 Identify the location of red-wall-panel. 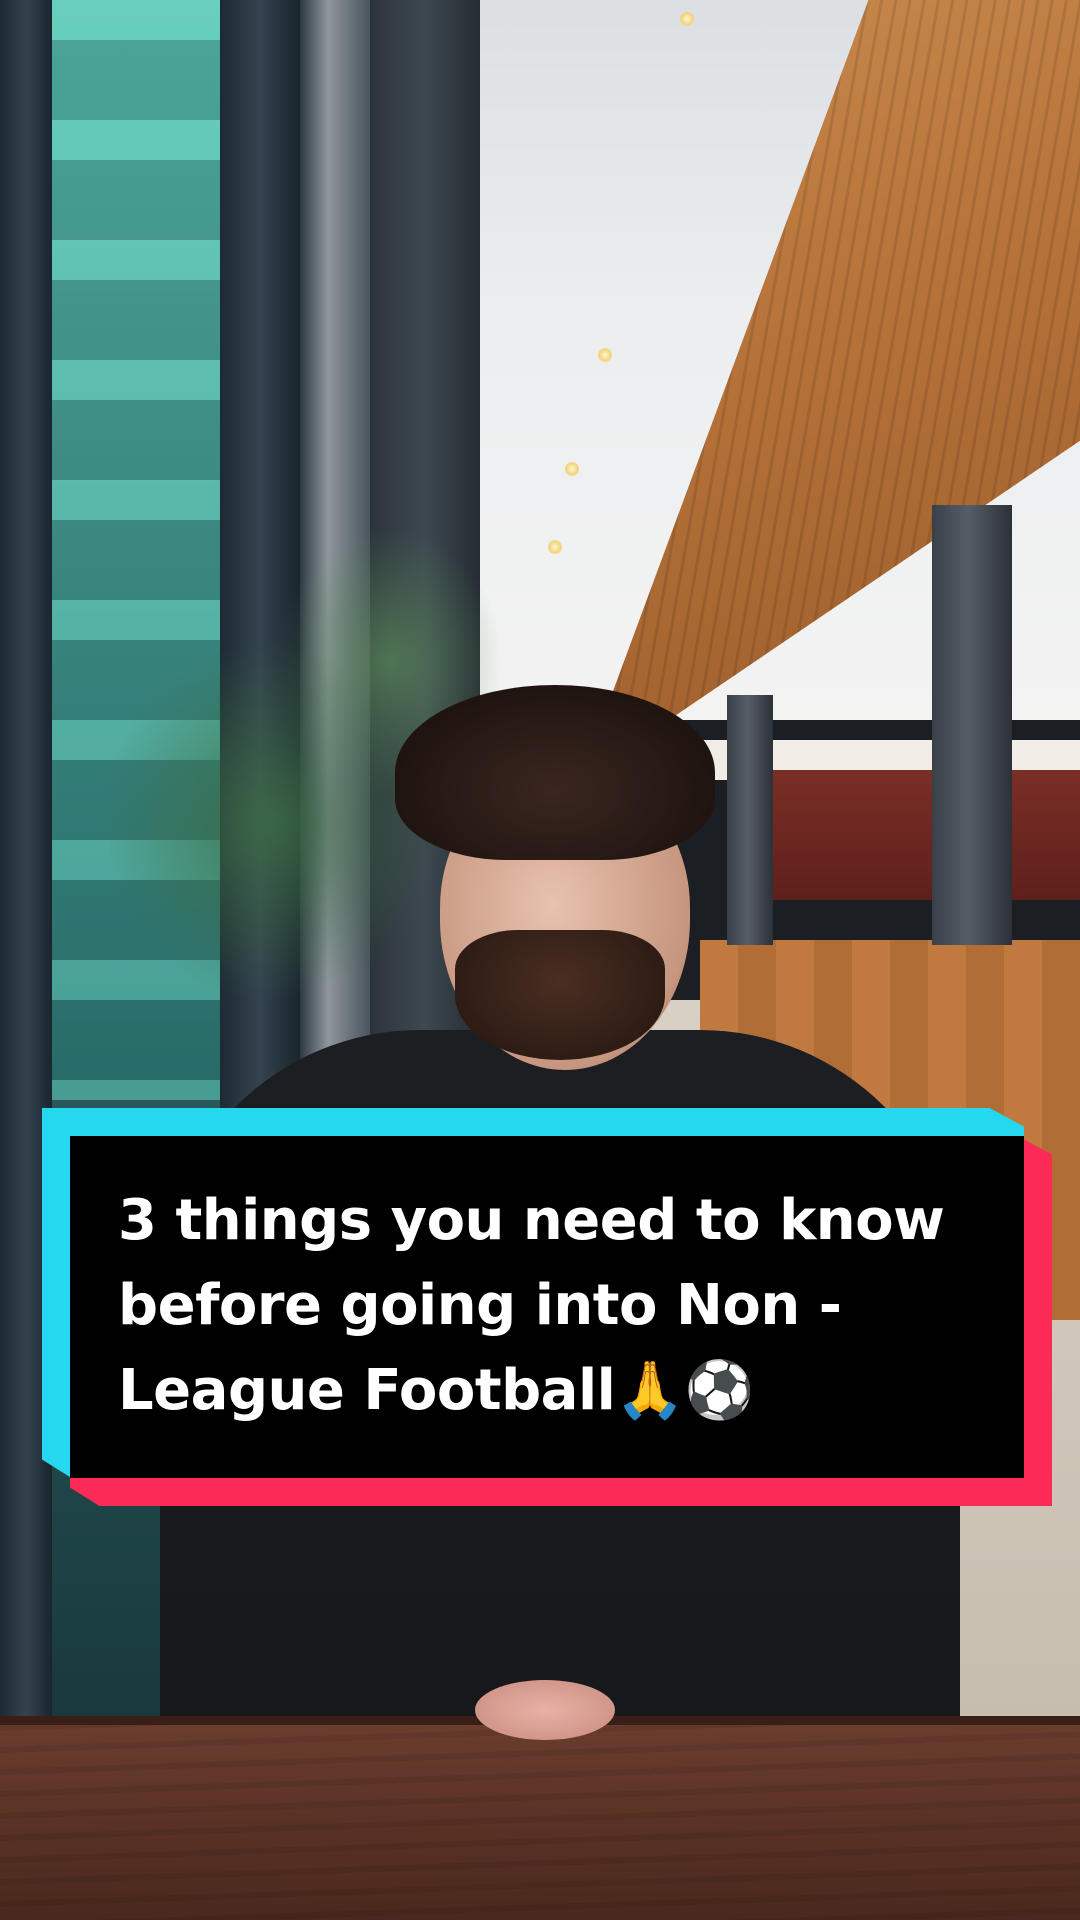
(920, 835).